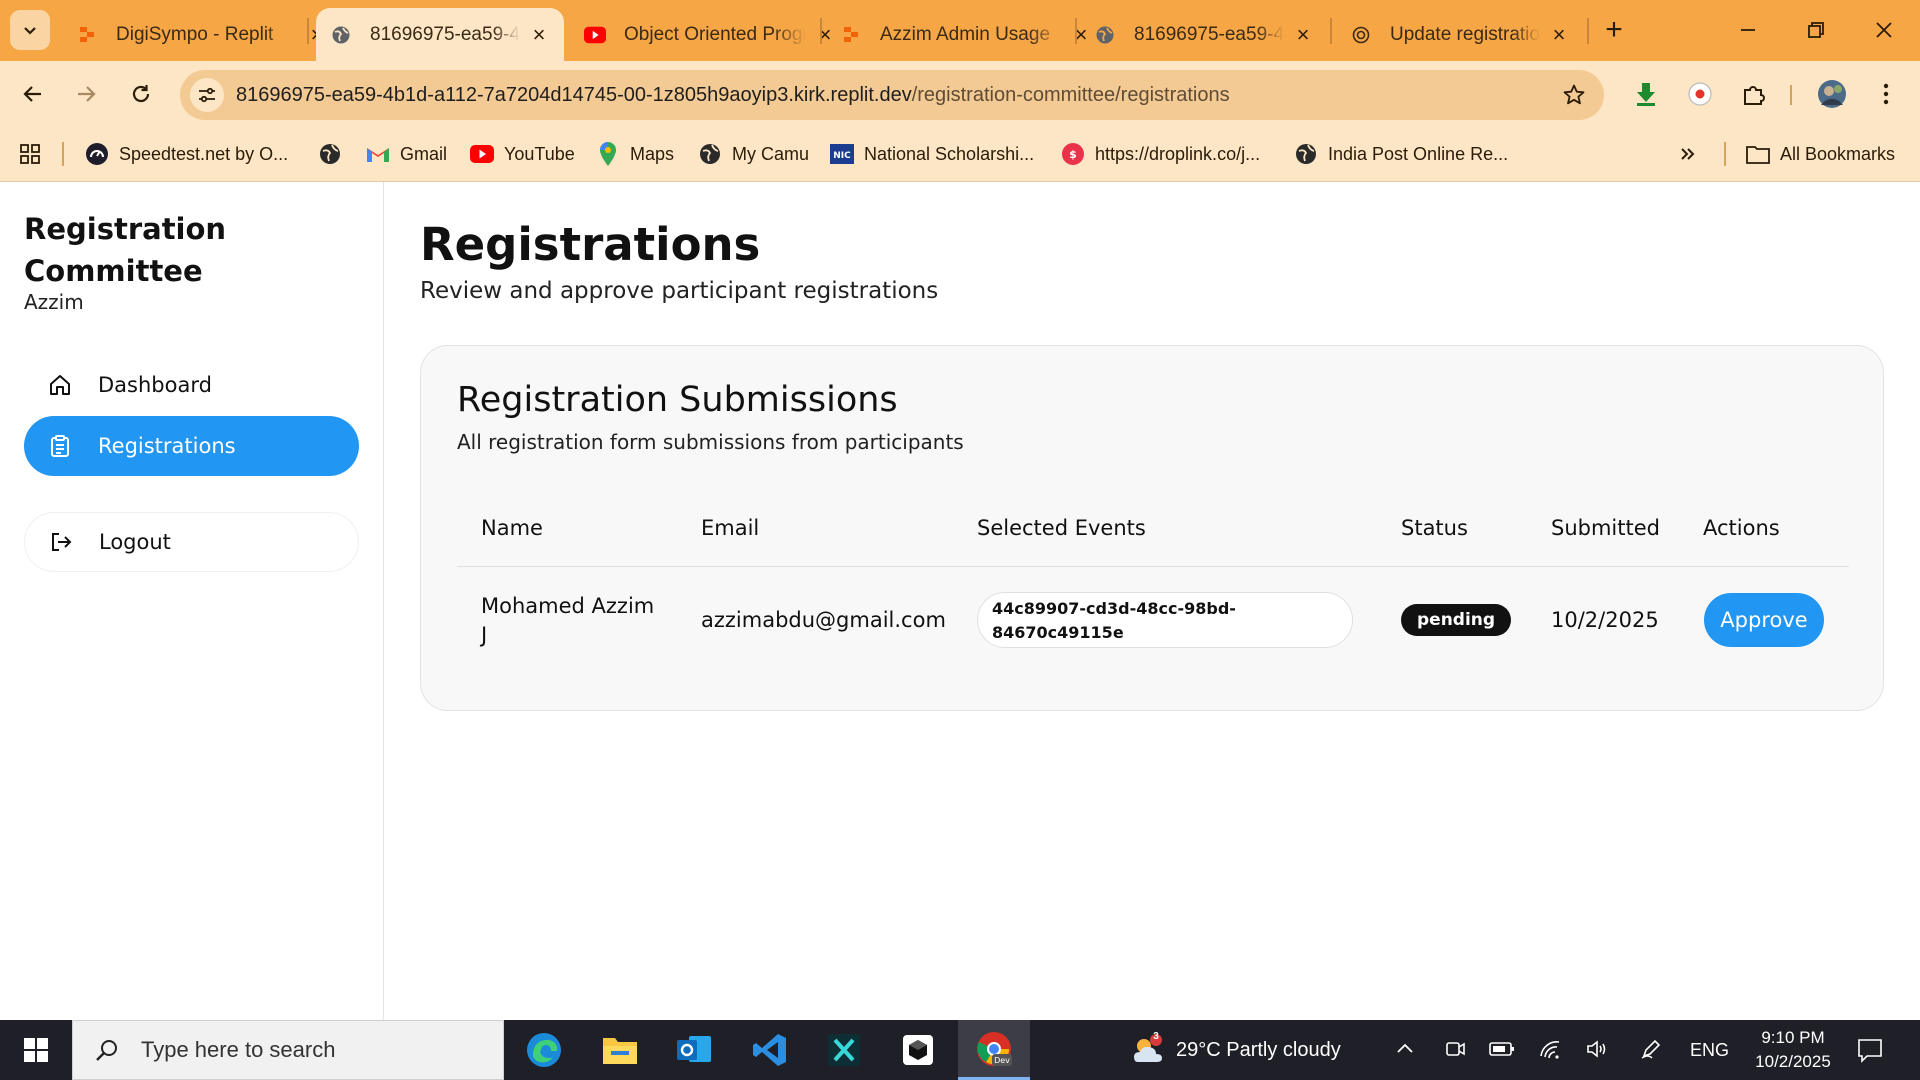  Describe the element at coordinates (60, 446) in the screenshot. I see `clipboard-icon` at that location.